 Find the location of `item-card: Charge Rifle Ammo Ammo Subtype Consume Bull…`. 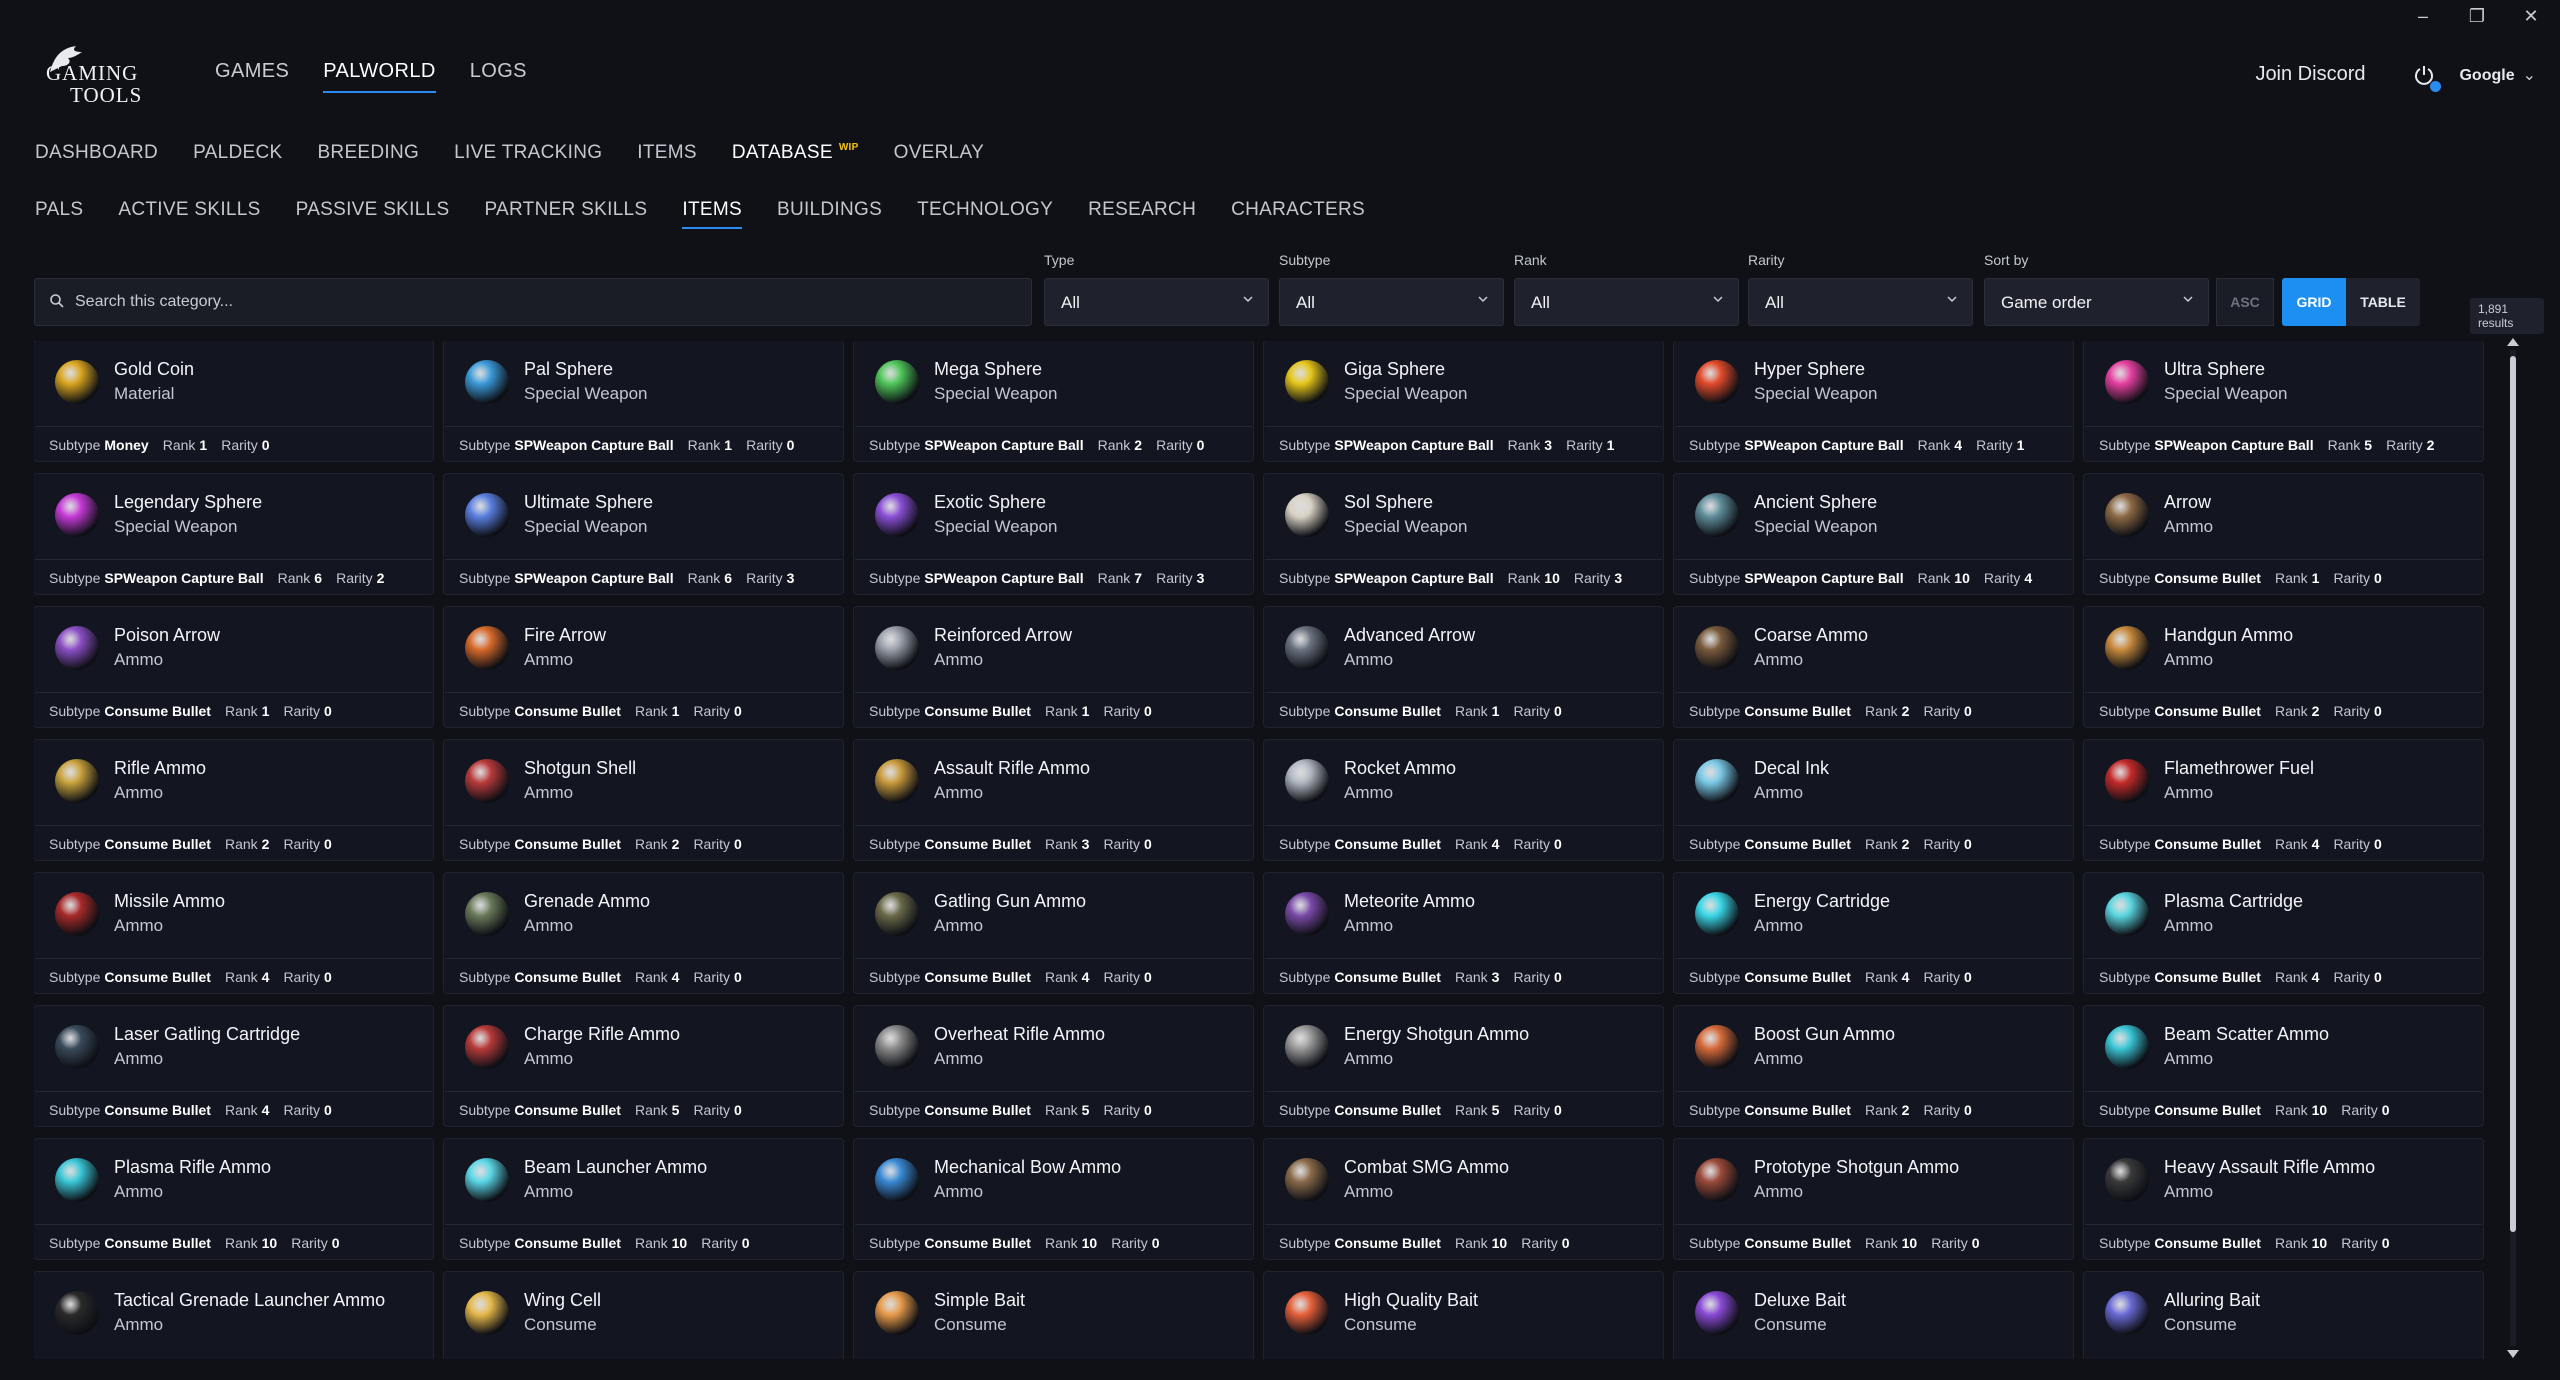

item-card: Charge Rifle Ammo Ammo Subtype Consume Bull… is located at coordinates (643, 1066).